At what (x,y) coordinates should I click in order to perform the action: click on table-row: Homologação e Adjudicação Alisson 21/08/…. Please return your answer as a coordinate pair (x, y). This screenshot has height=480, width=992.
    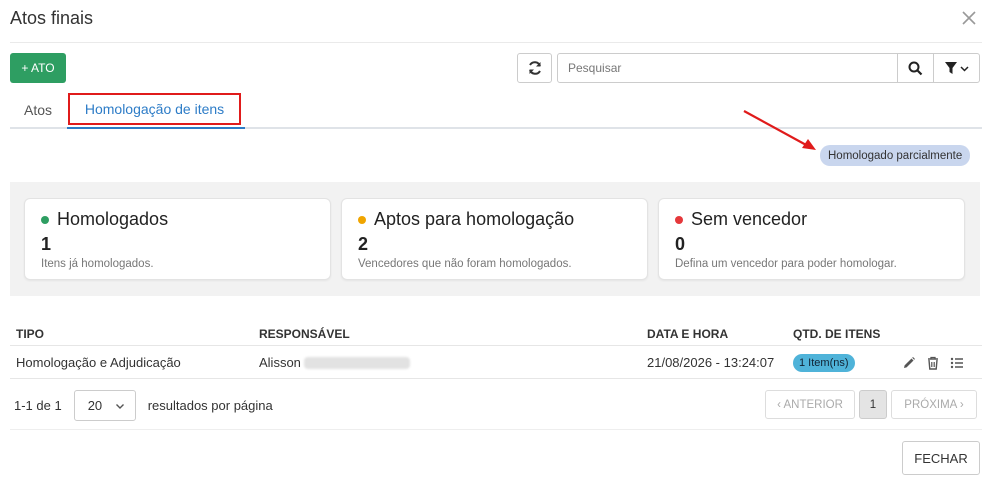
    Looking at the image, I should click on (496, 363).